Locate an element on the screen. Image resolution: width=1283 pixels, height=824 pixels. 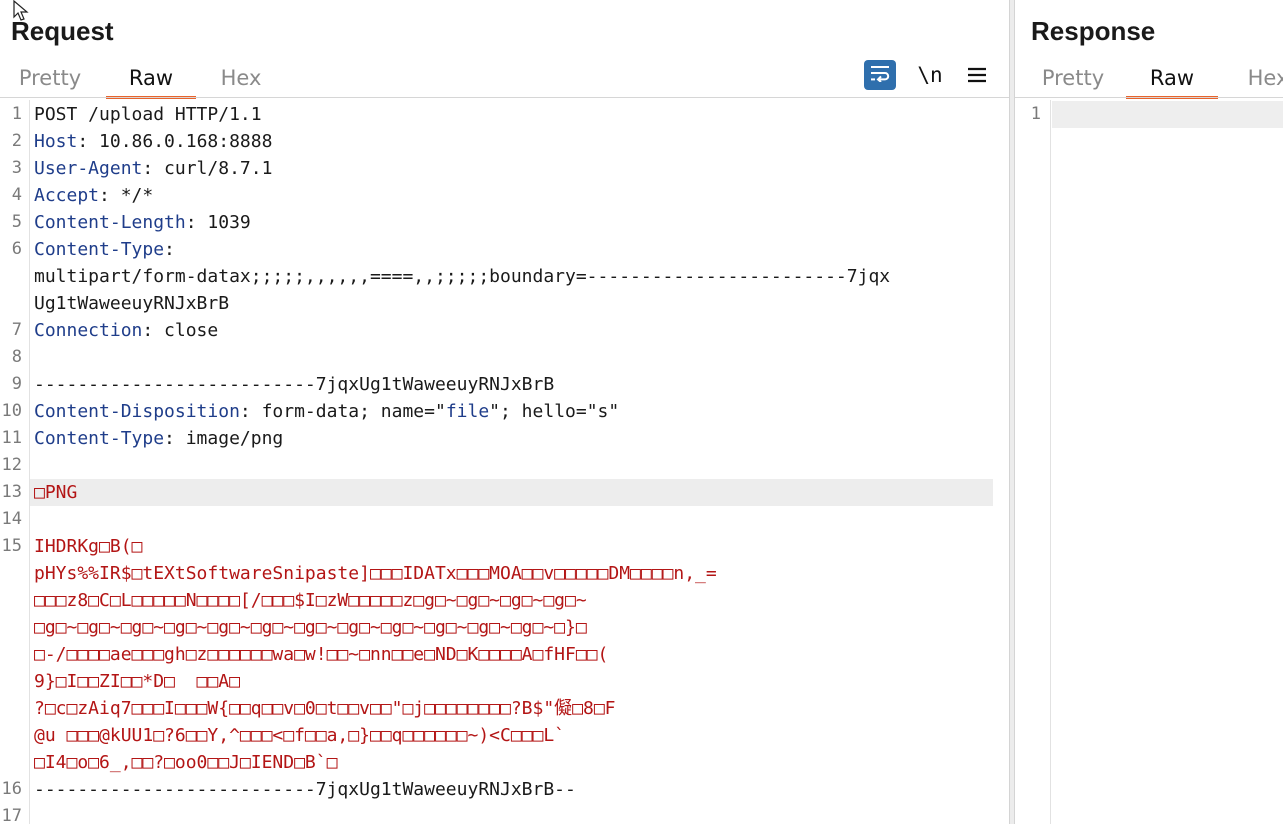
text-segment: □I4□o□6_,□□?□oo0□□J□IEND□B`□ is located at coordinates (186, 762).